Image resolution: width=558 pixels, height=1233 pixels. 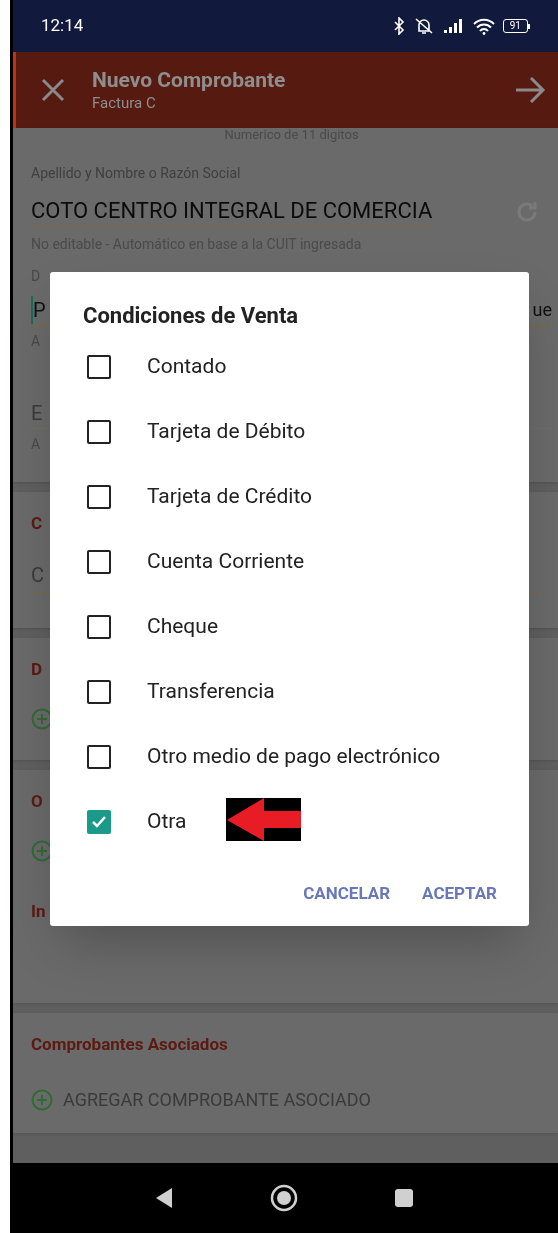 I want to click on accept-button: ACEPTAR, so click(x=459, y=893).